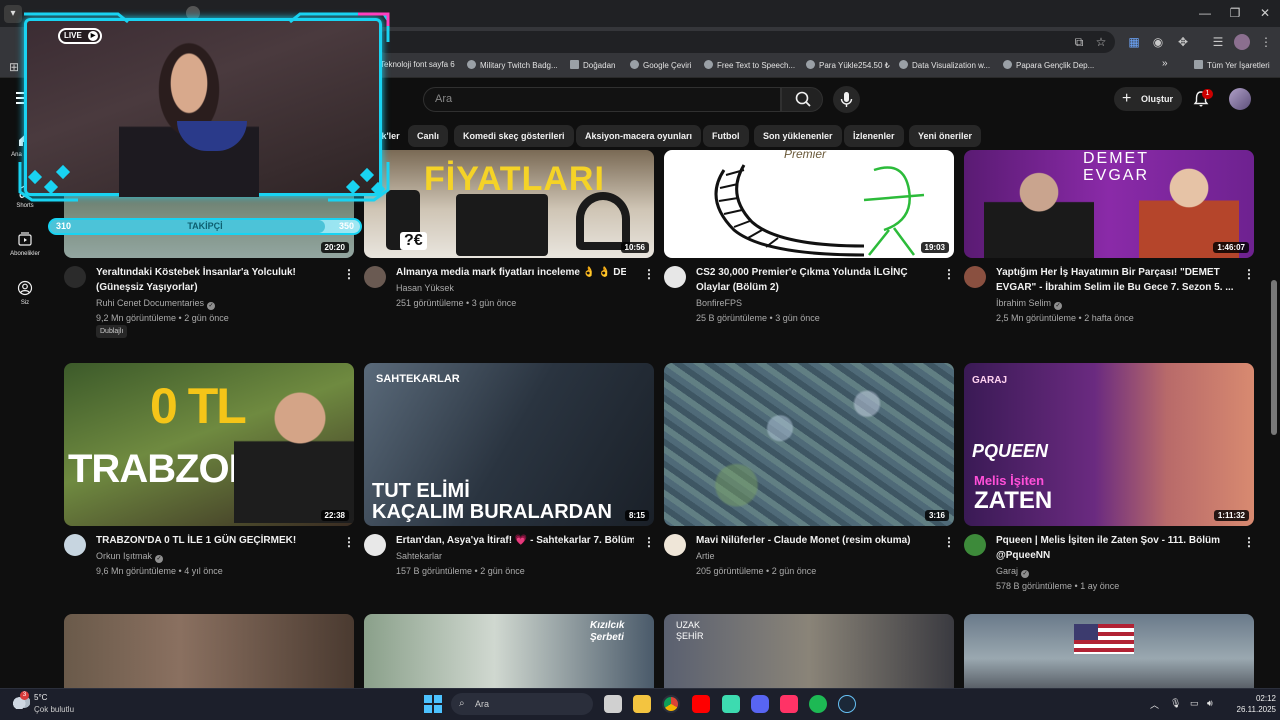 The height and width of the screenshot is (720, 1280). Describe the element at coordinates (1210, 703) in the screenshot. I see `volume-icon: 🔊︎` at that location.